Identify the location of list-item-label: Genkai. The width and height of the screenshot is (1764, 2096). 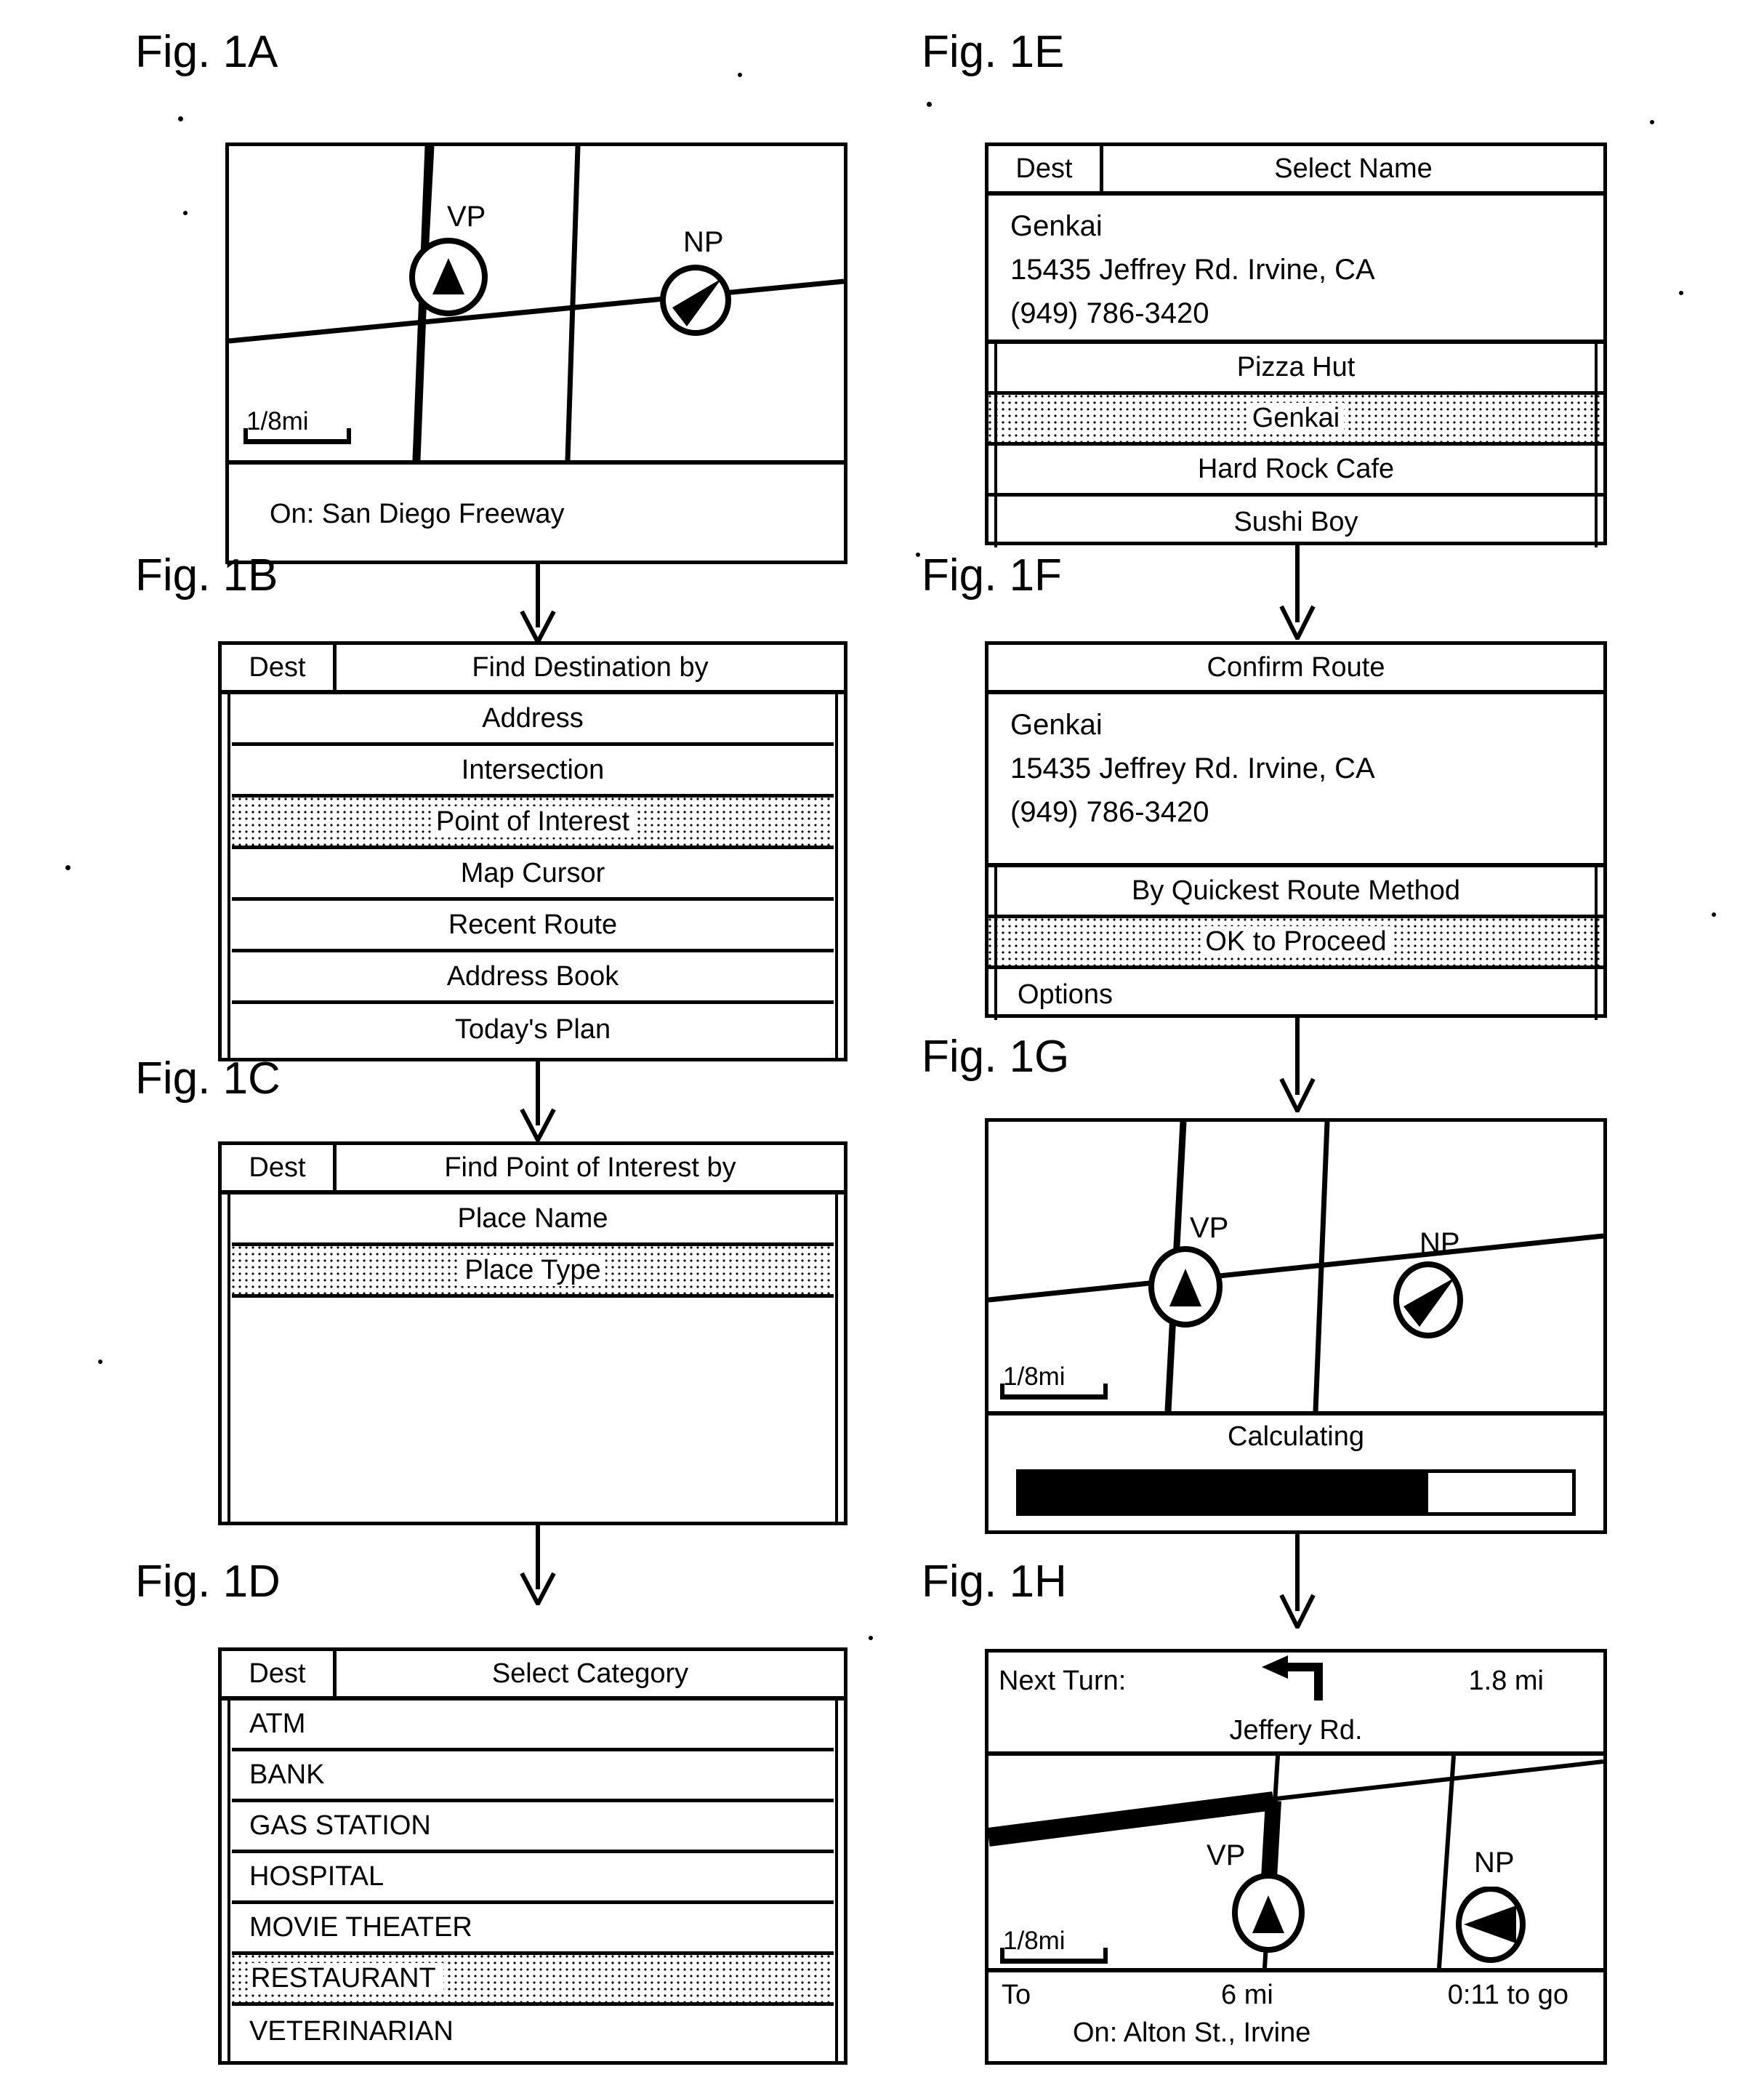
(1296, 418).